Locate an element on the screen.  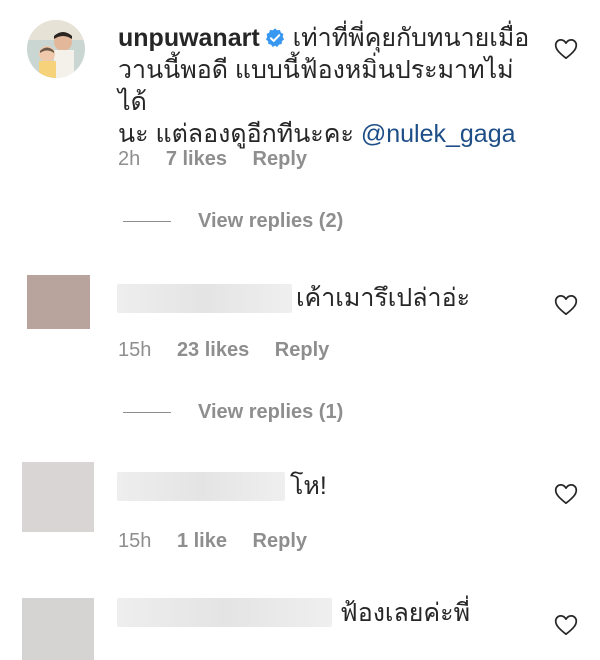
likes-count: 7 likes is located at coordinates (196, 159).